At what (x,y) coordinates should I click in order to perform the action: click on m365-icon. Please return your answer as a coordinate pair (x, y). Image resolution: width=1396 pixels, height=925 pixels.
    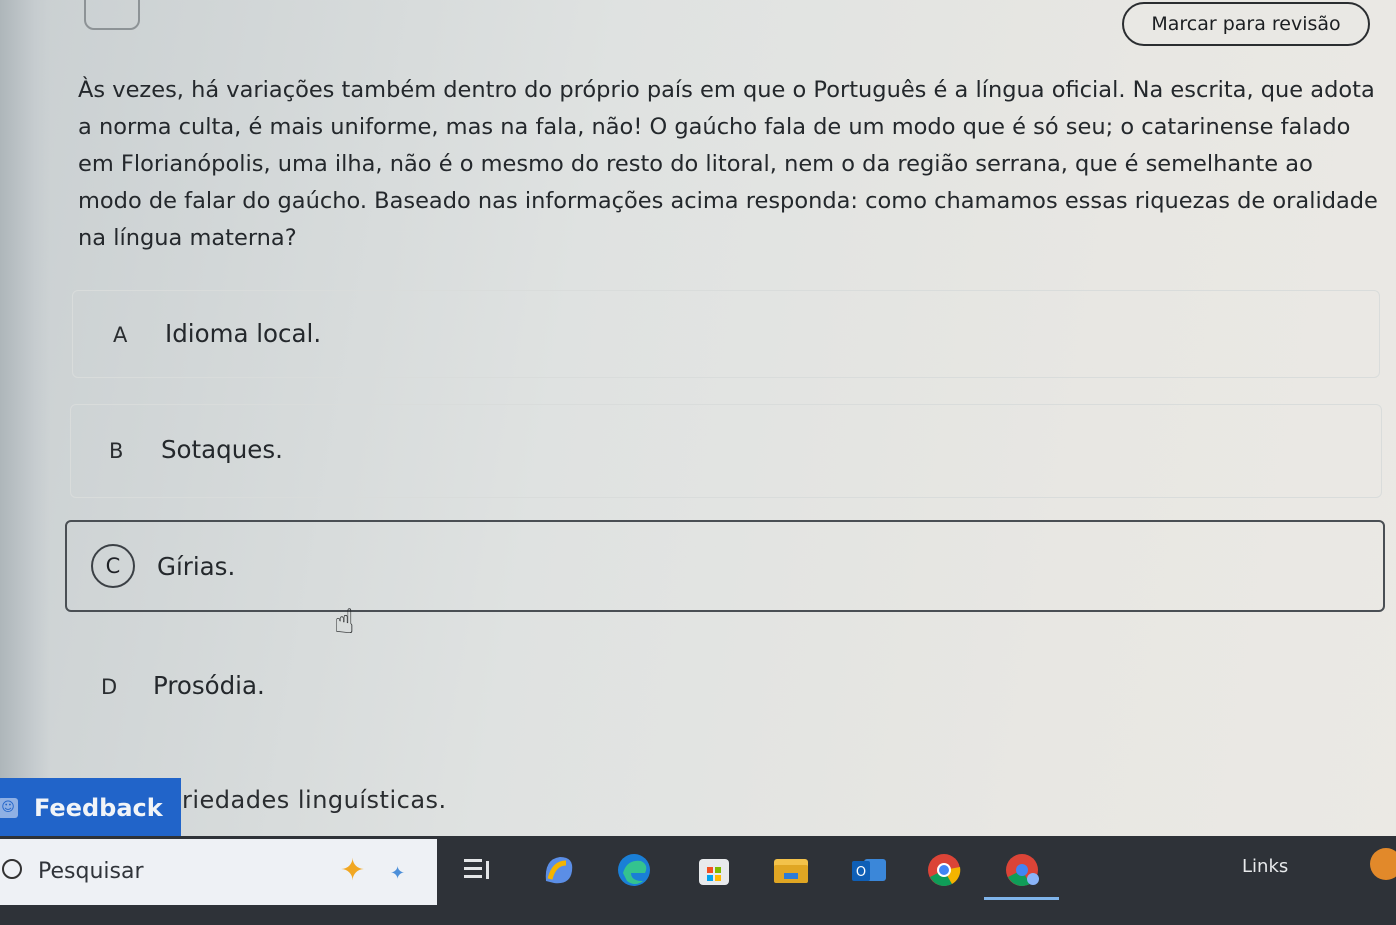
    Looking at the image, I should click on (559, 870).